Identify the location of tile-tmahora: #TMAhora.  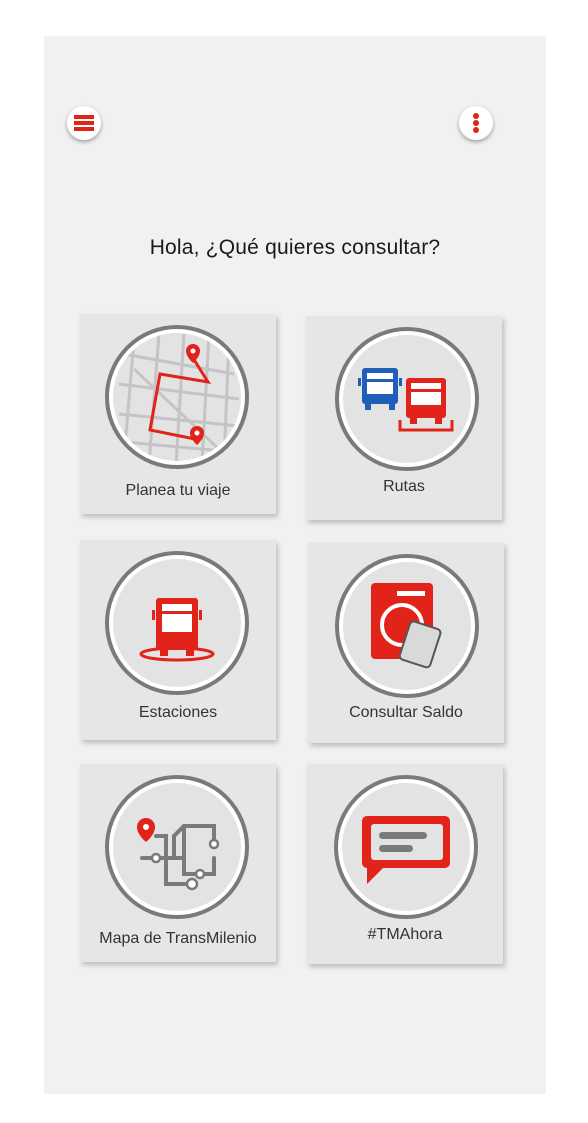
(405, 864).